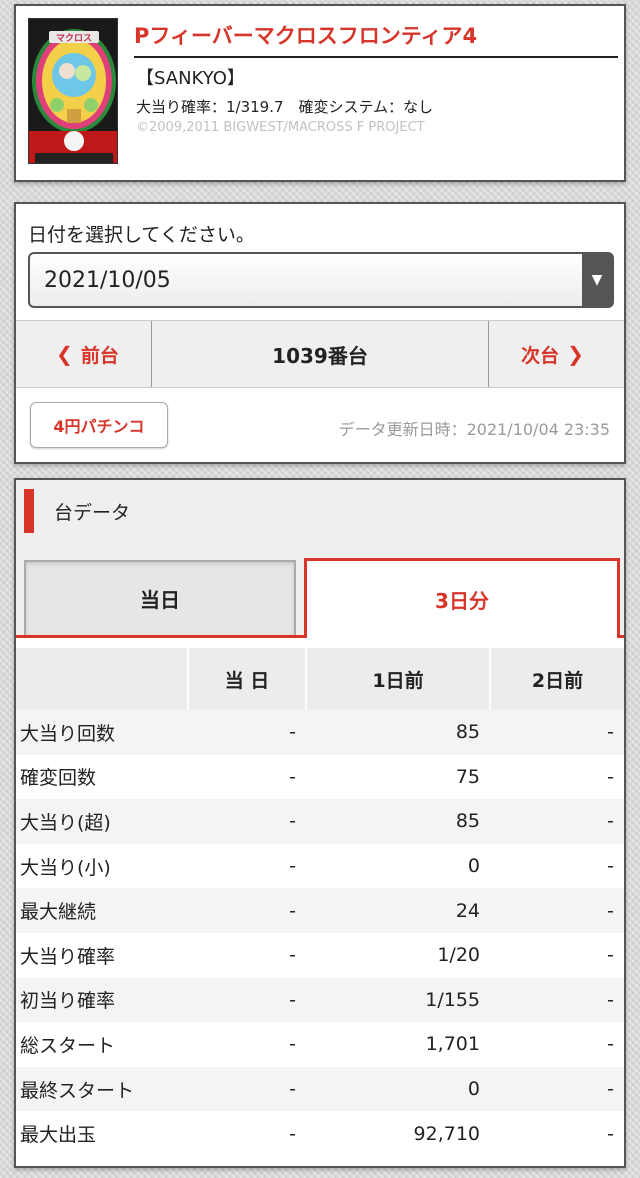 Image resolution: width=640 pixels, height=1178 pixels. I want to click on section-header: 台データ, so click(320, 511).